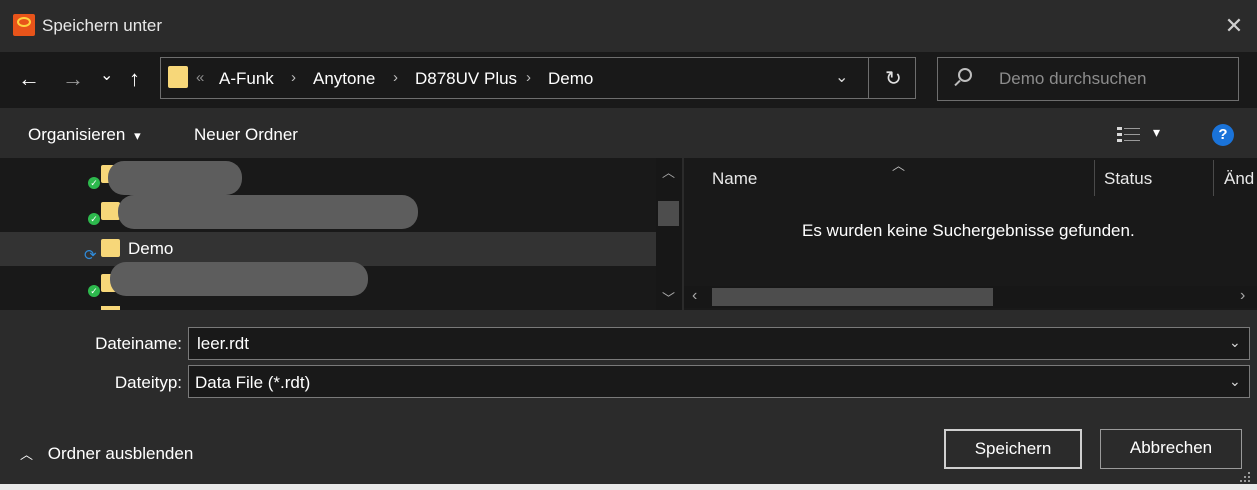  I want to click on window-title: Speichern unter, so click(102, 25).